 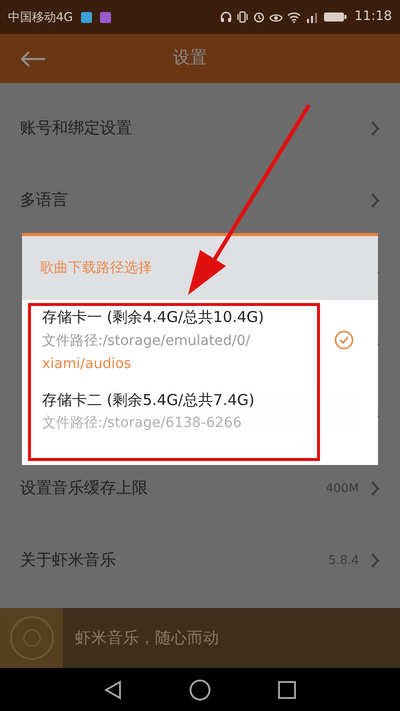 I want to click on signal-icon, so click(x=311, y=17).